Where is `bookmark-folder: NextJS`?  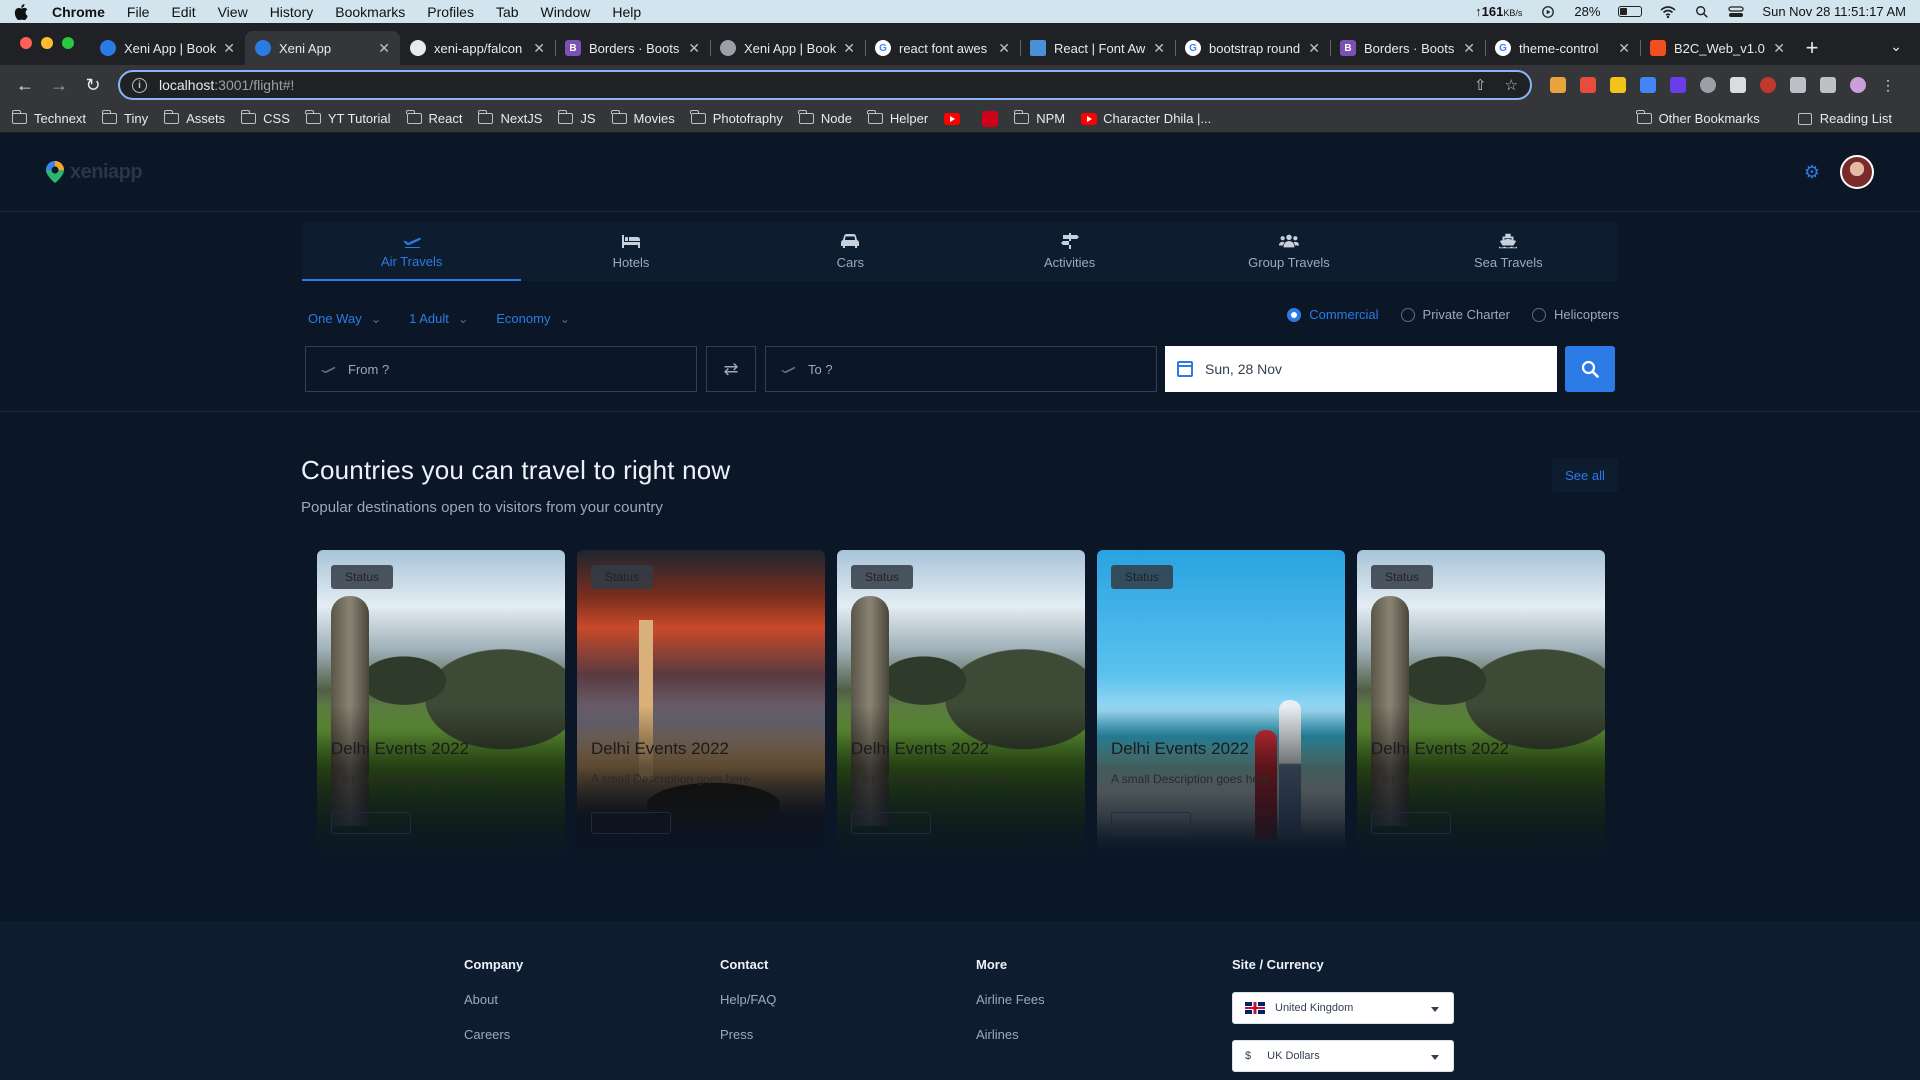
bookmark-folder: NextJS is located at coordinates (509, 118).